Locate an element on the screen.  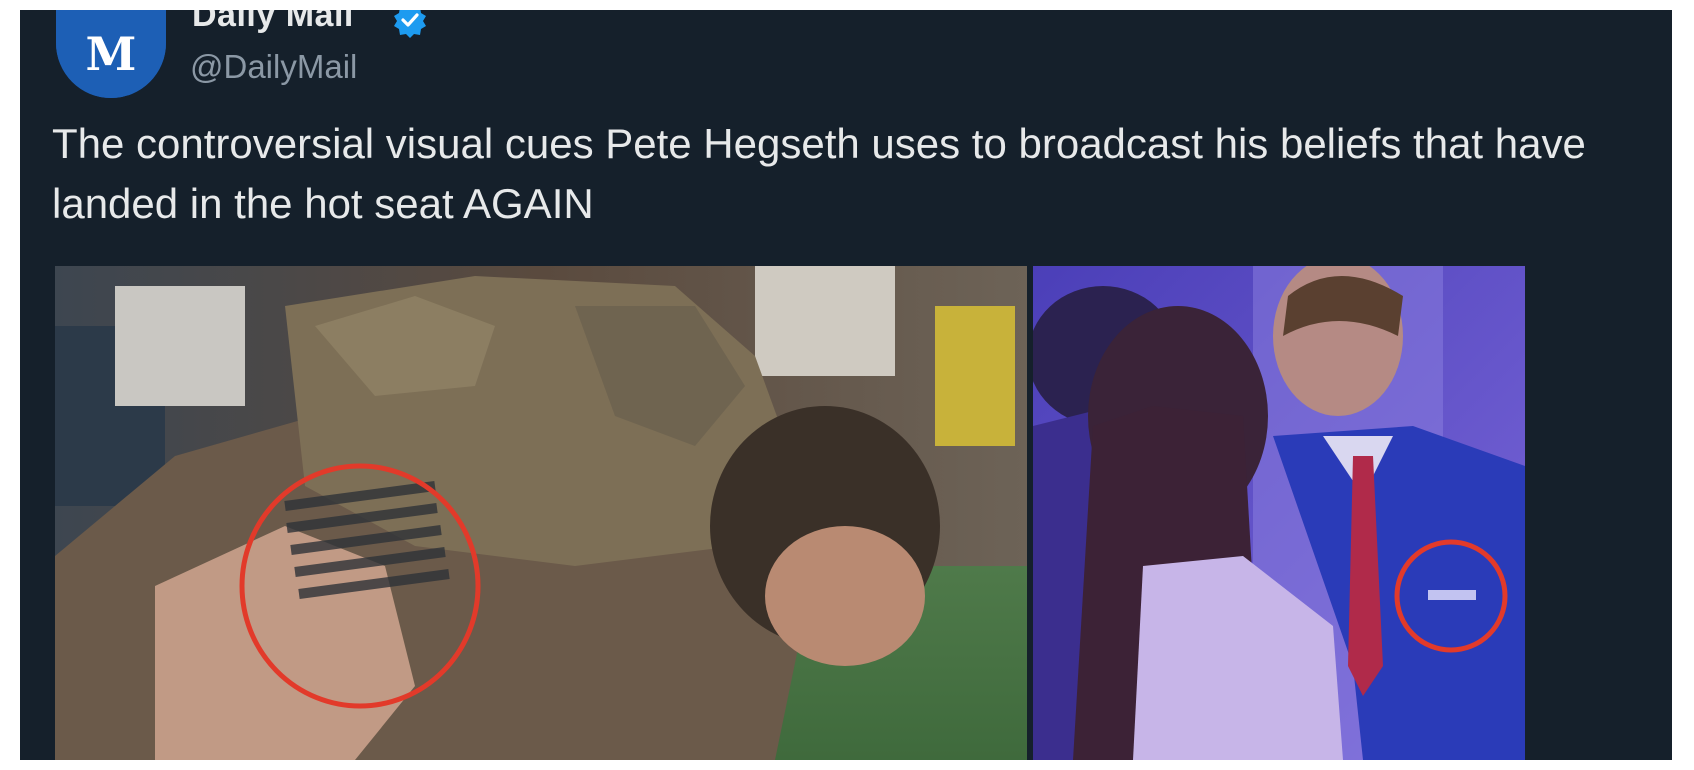
verified-badge-icon is located at coordinates (410, 26).